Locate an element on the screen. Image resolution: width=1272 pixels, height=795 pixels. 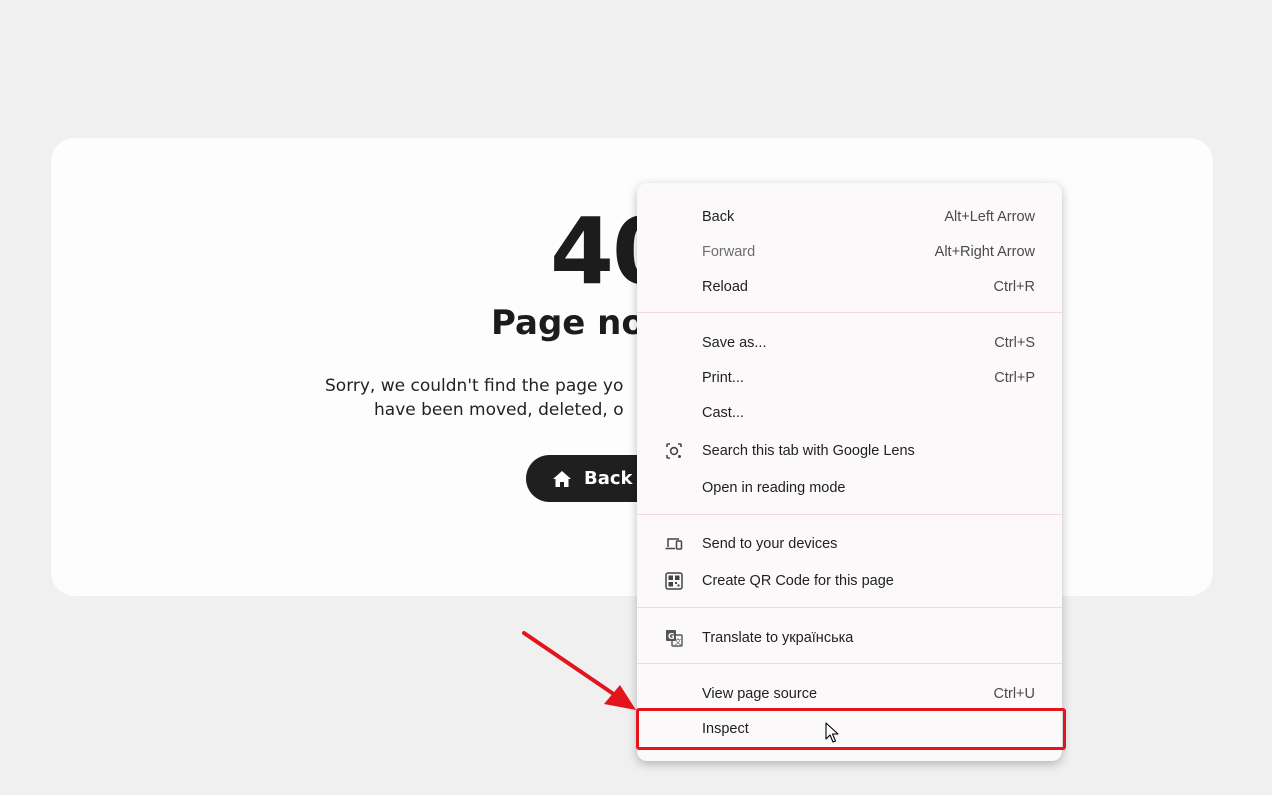
annotation-arrow-icon is located at coordinates (579, 670).